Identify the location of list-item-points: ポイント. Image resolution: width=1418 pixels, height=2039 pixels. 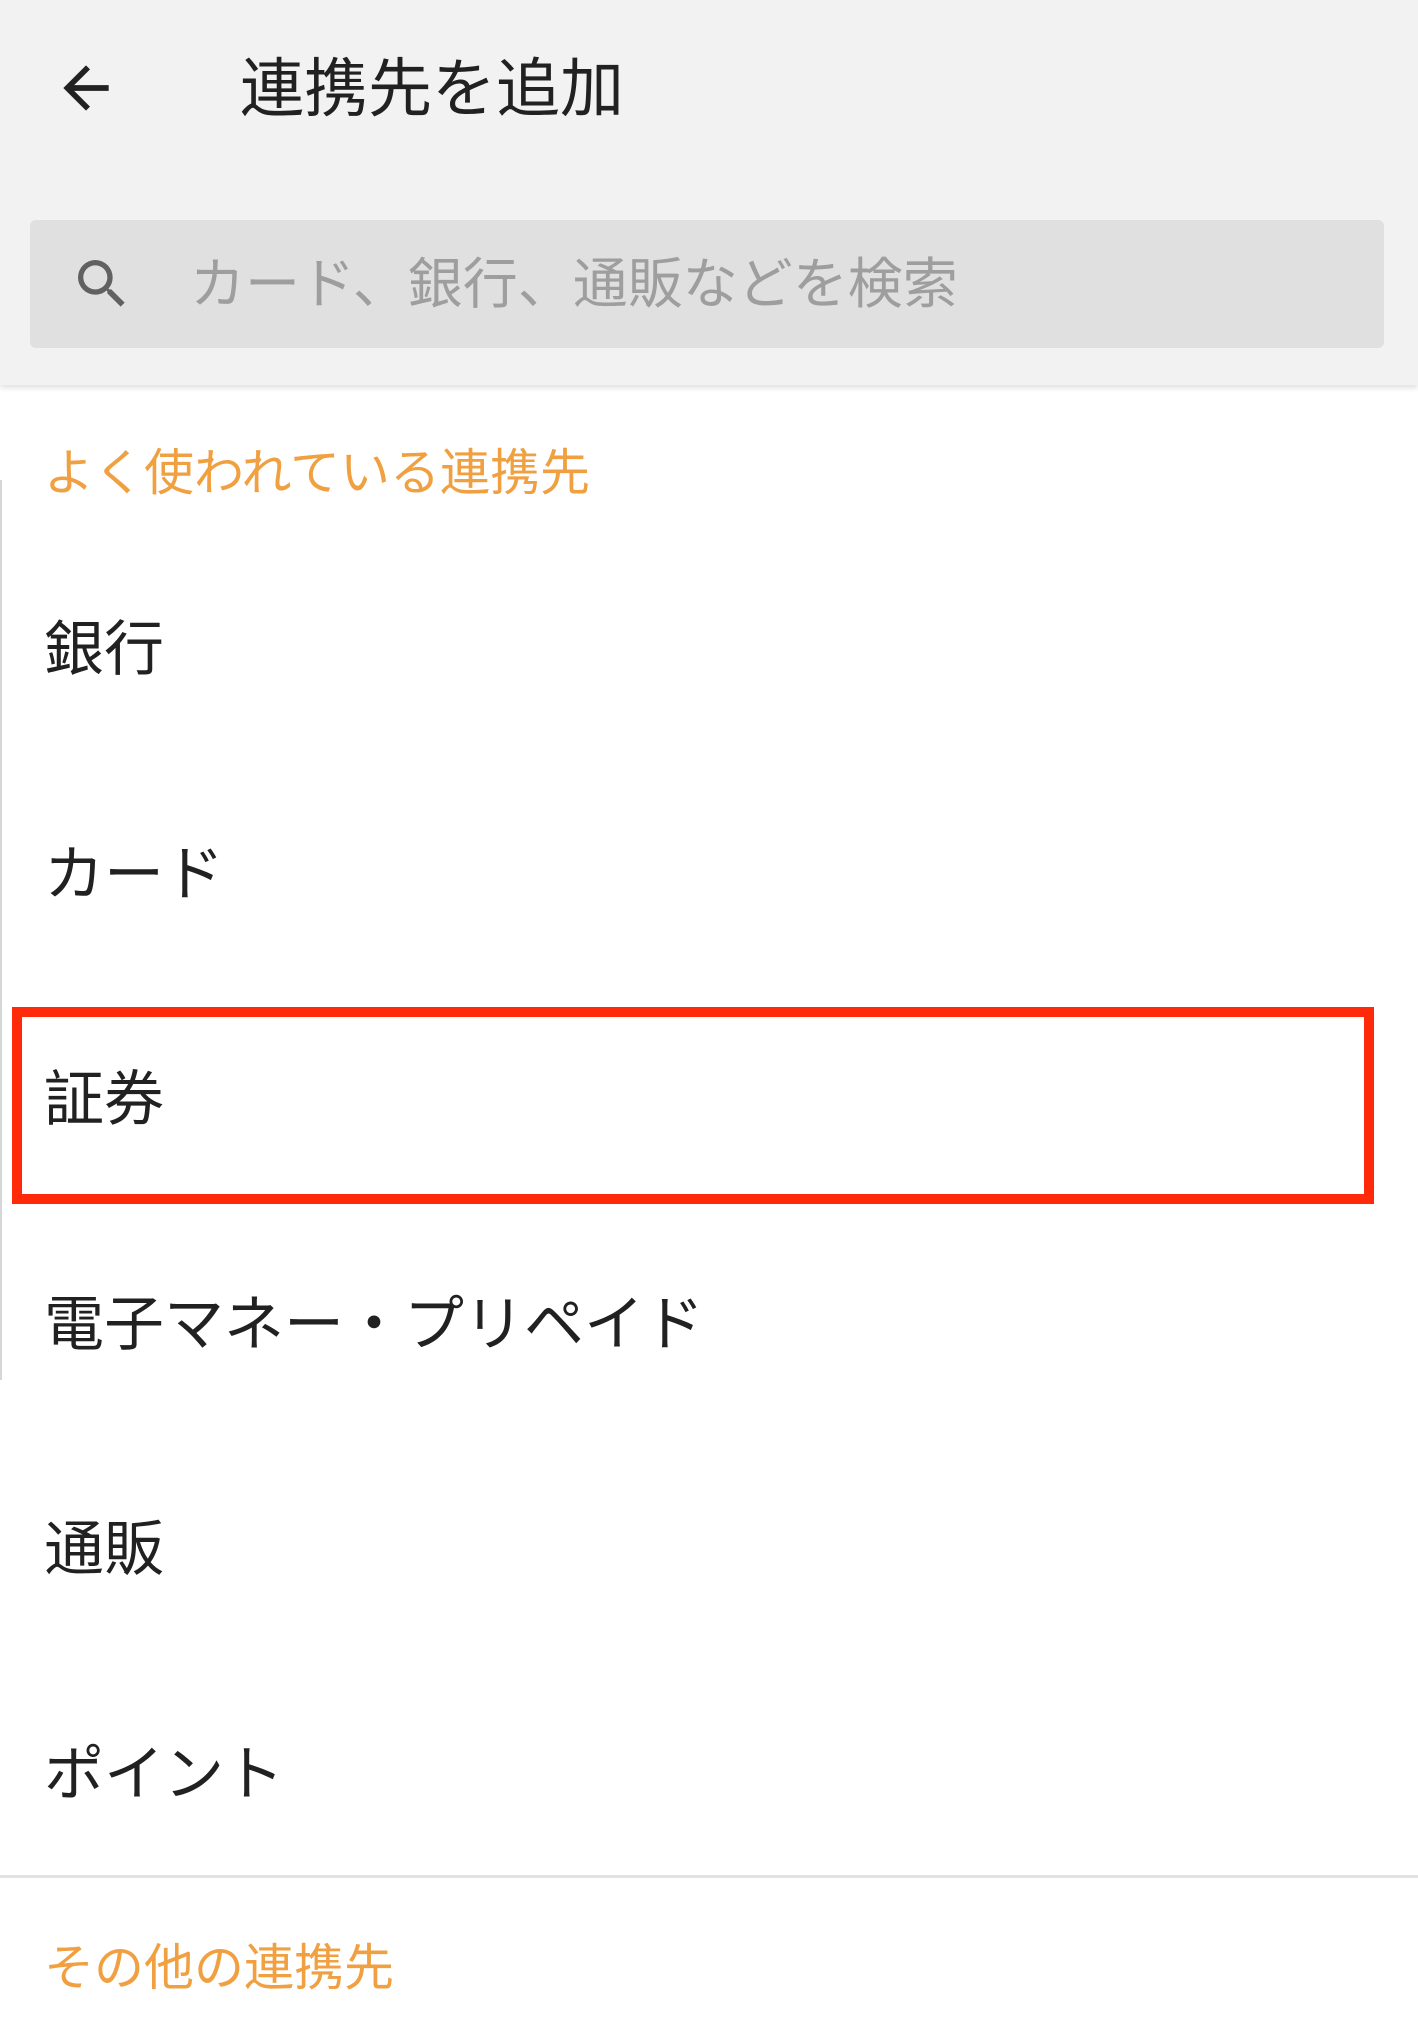
(709, 1775).